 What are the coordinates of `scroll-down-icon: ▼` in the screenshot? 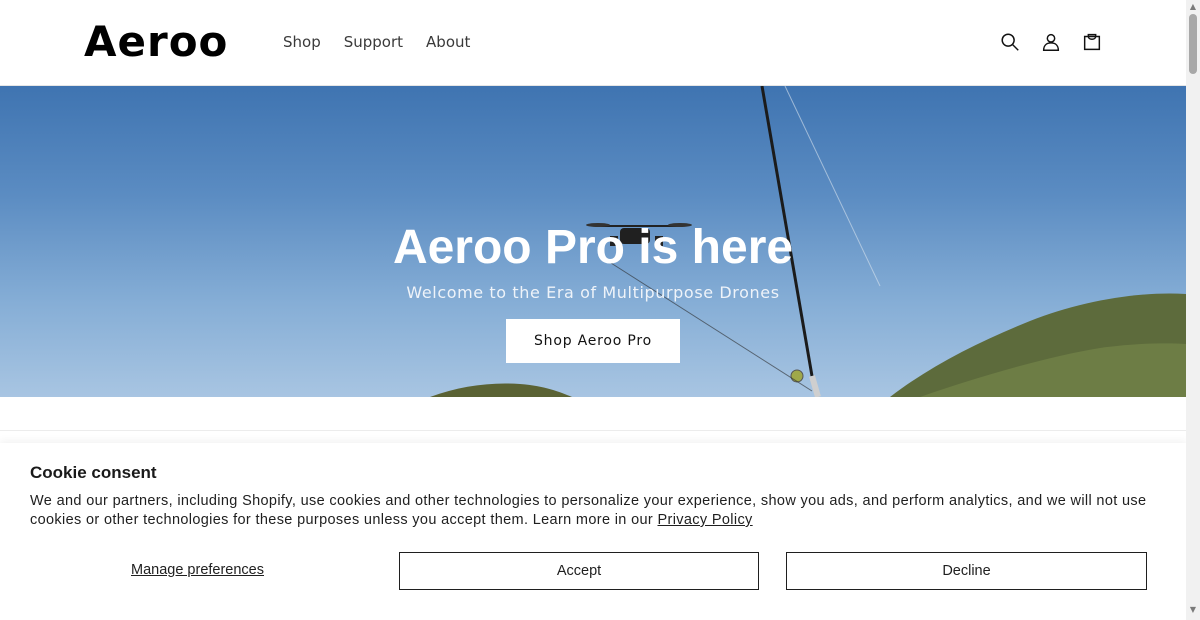 It's located at (1193, 610).